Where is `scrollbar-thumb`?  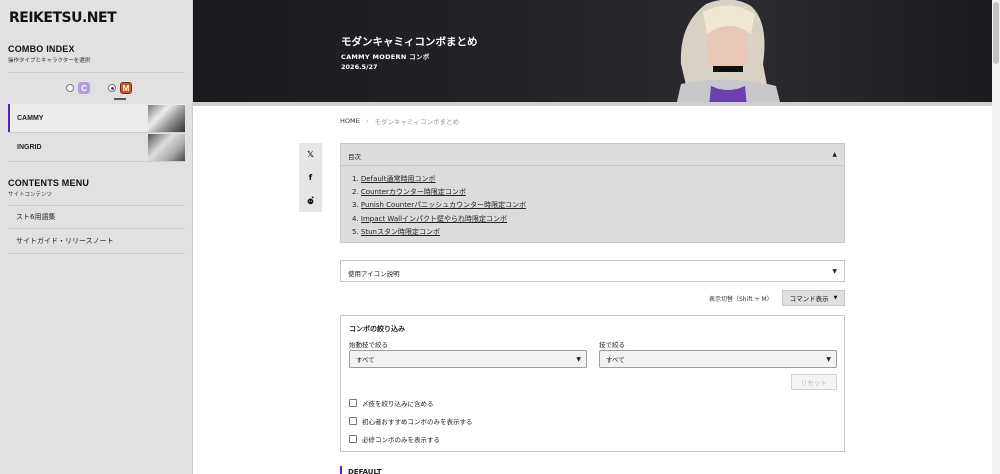 scrollbar-thumb is located at coordinates (996, 33).